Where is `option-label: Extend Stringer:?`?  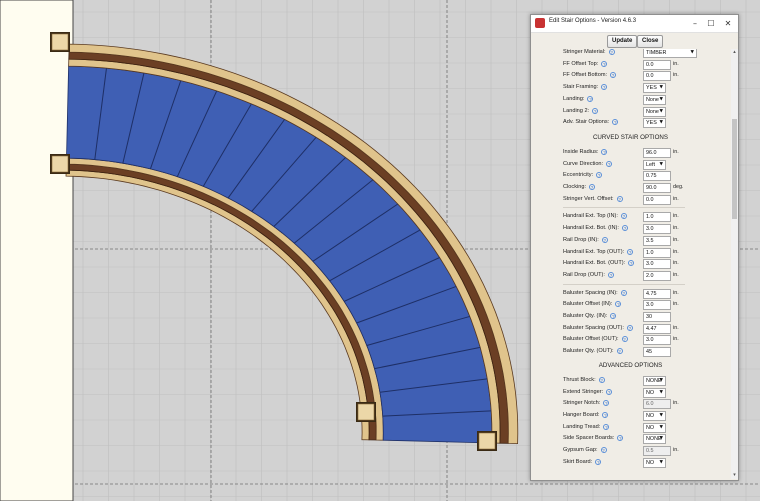
option-label: Extend Stringer:? is located at coordinates (588, 391).